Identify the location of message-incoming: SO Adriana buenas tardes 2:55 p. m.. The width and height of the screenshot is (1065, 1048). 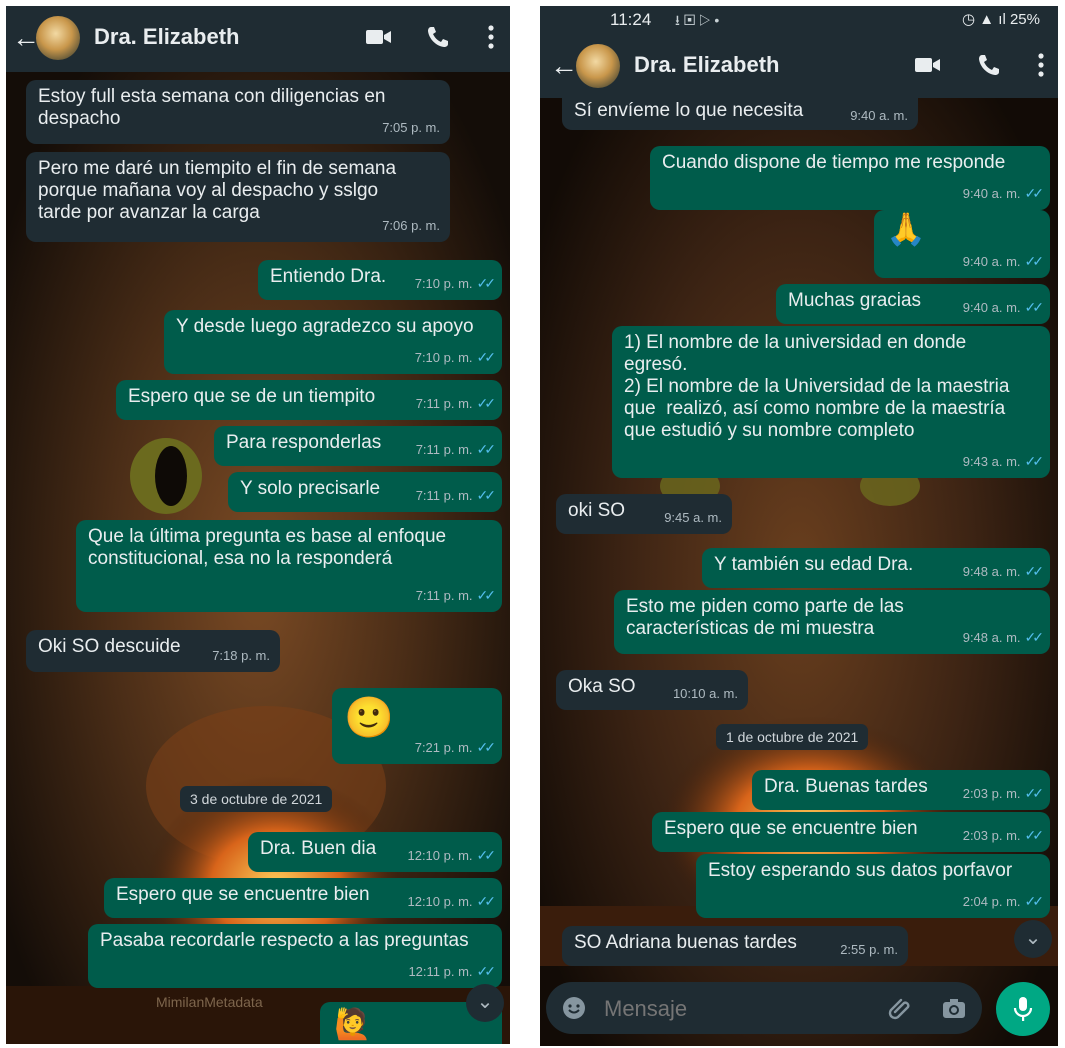
(735, 946).